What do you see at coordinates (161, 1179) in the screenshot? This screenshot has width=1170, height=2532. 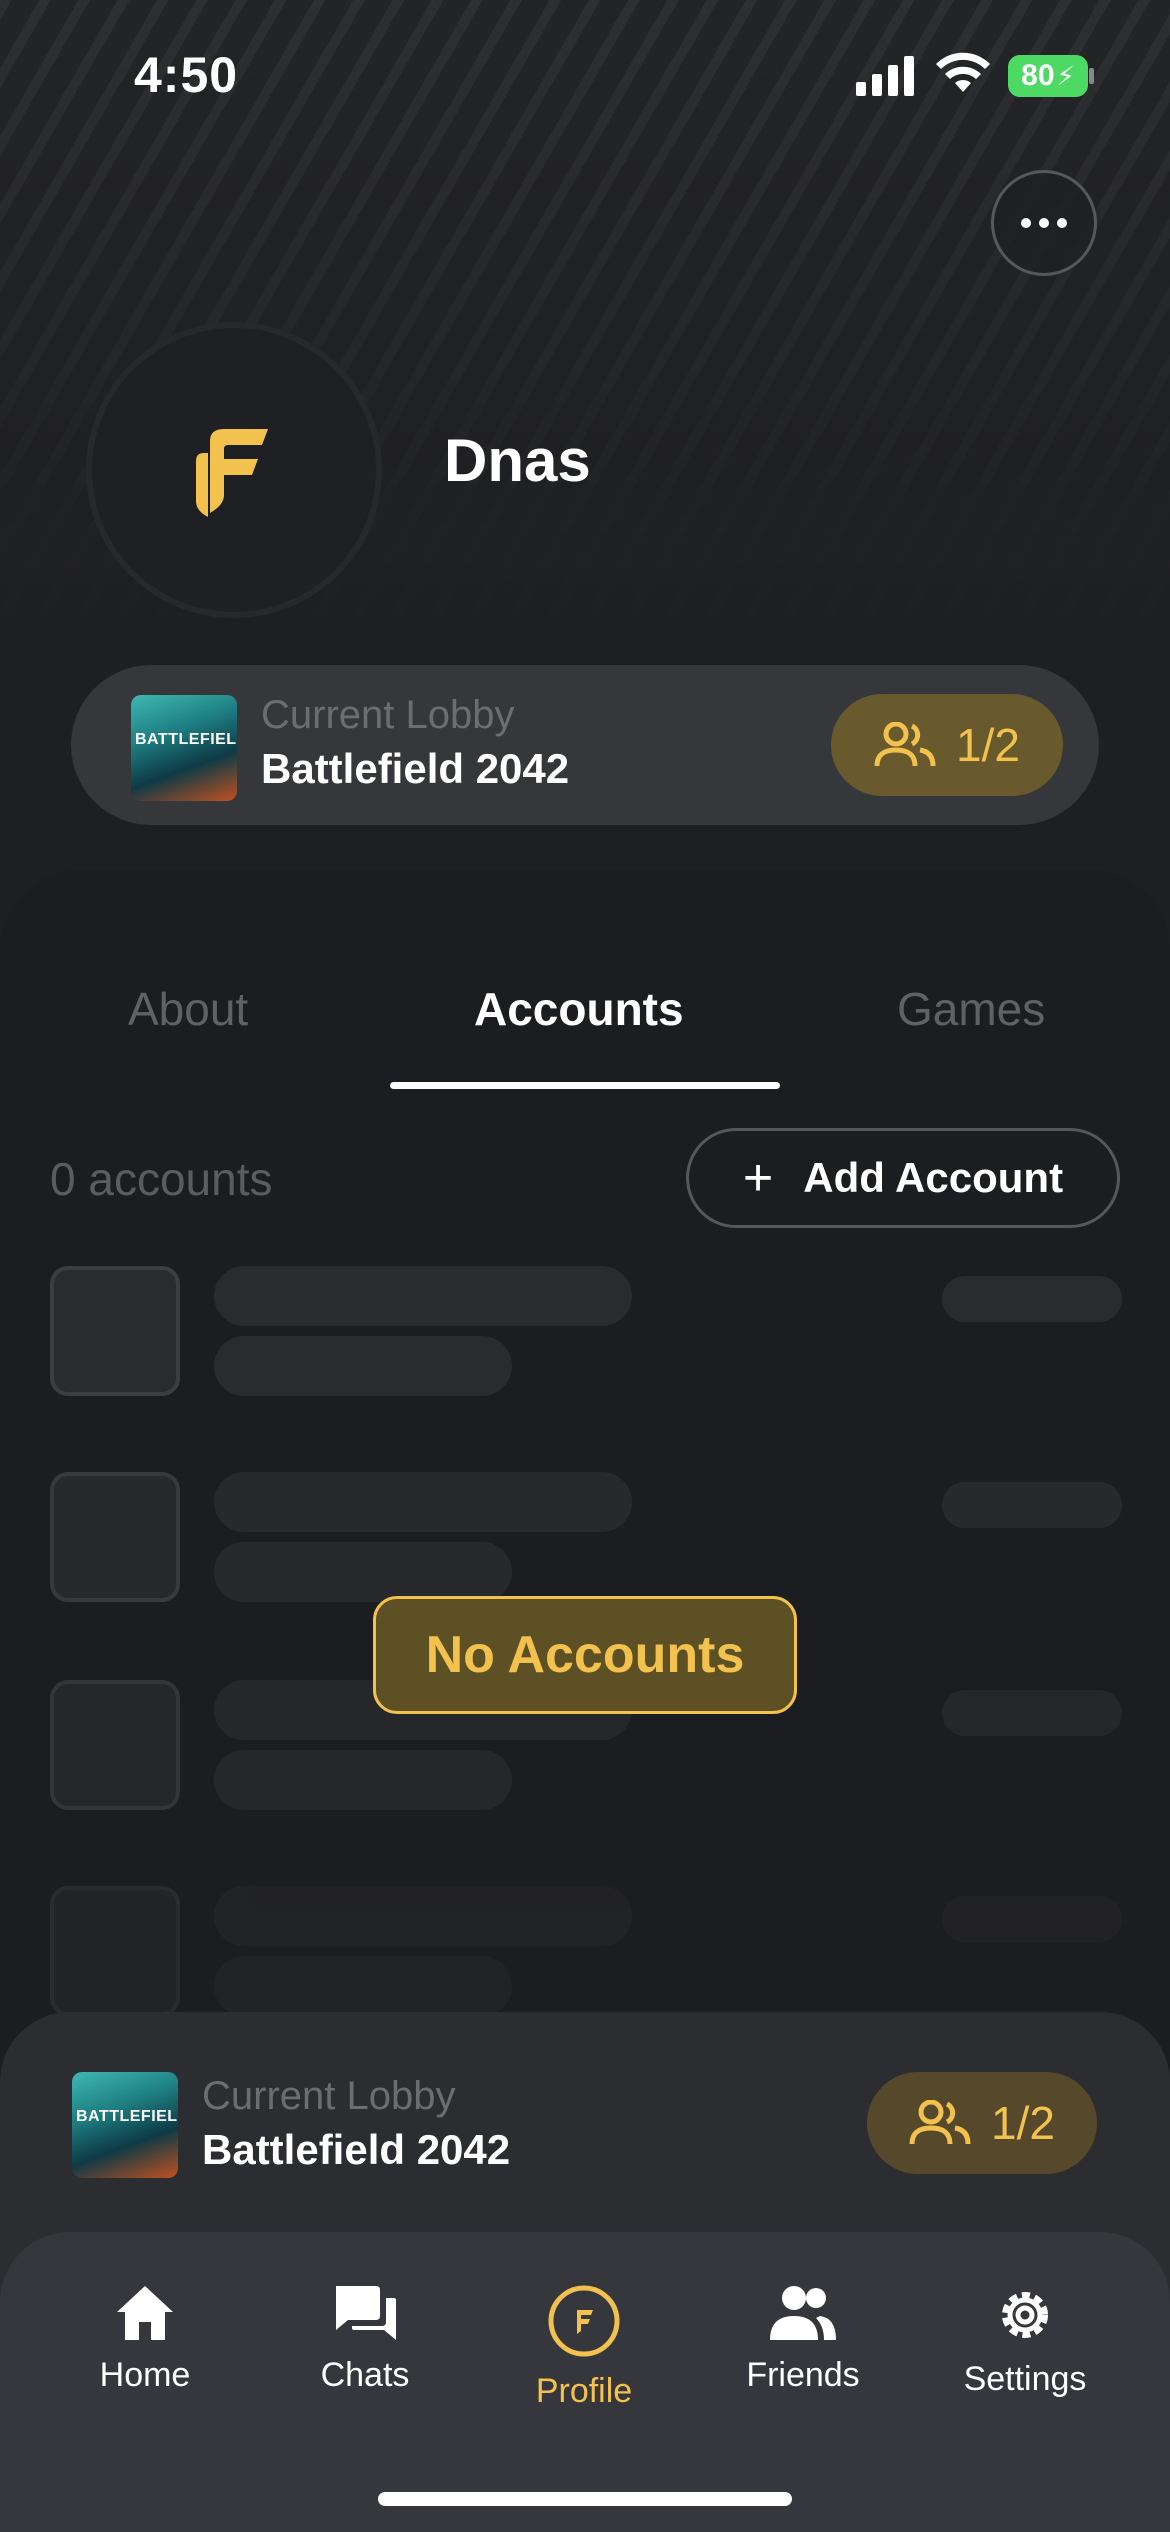 I see `accounts-count: 0 accounts` at bounding box center [161, 1179].